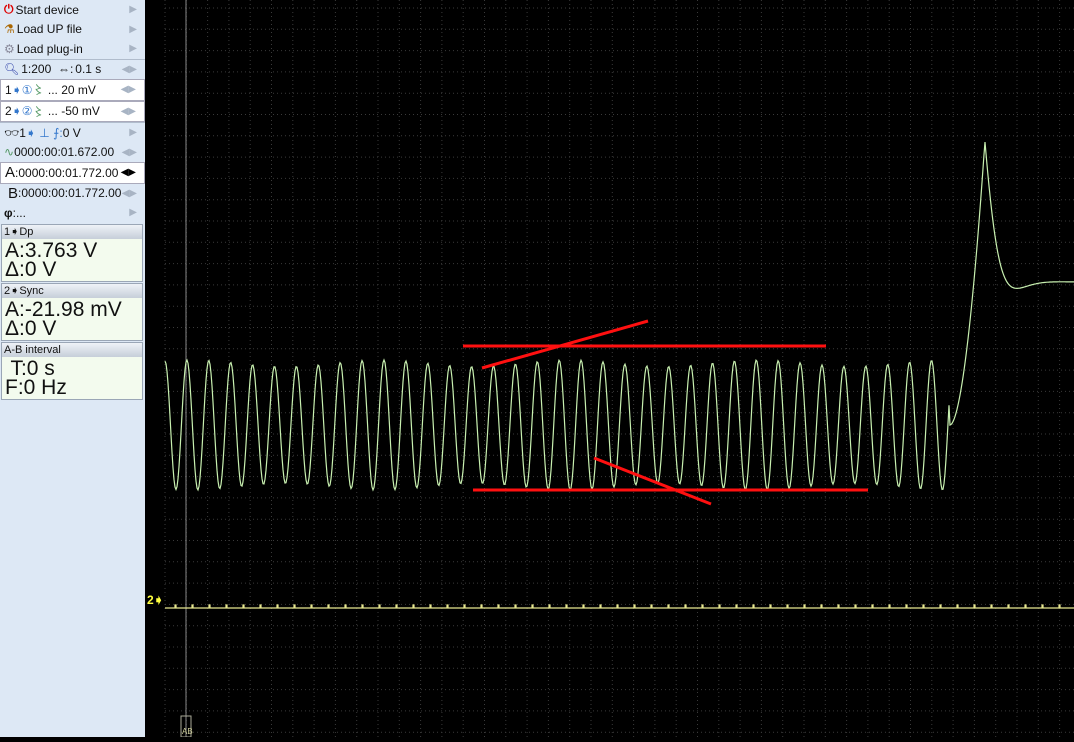 Image resolution: width=1074 pixels, height=742 pixels. I want to click on label: Load plug-in, so click(49, 48).